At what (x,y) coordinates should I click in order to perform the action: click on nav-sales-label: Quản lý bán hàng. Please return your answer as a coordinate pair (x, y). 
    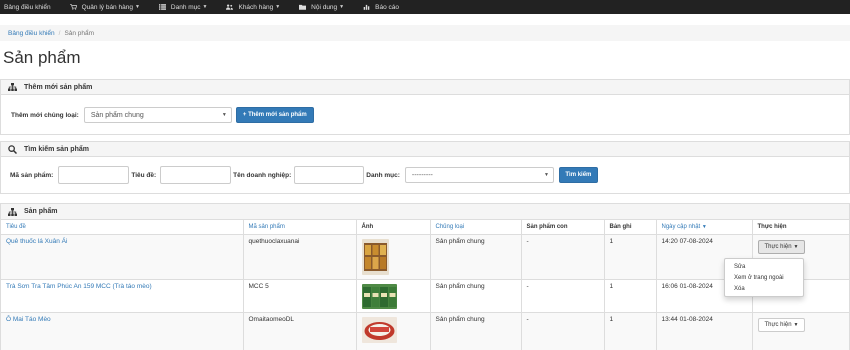
    Looking at the image, I should click on (107, 7).